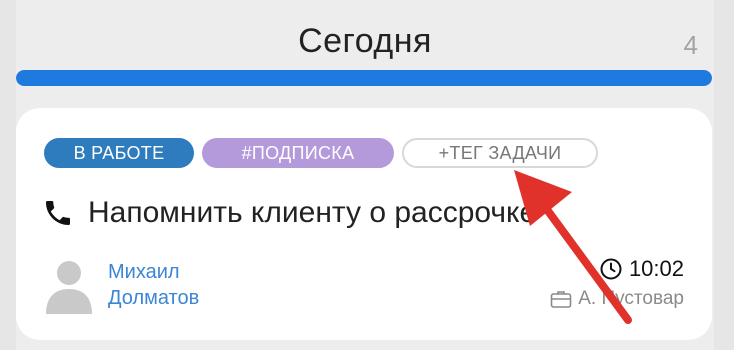  I want to click on assignee-last-name: Долматов, so click(154, 298).